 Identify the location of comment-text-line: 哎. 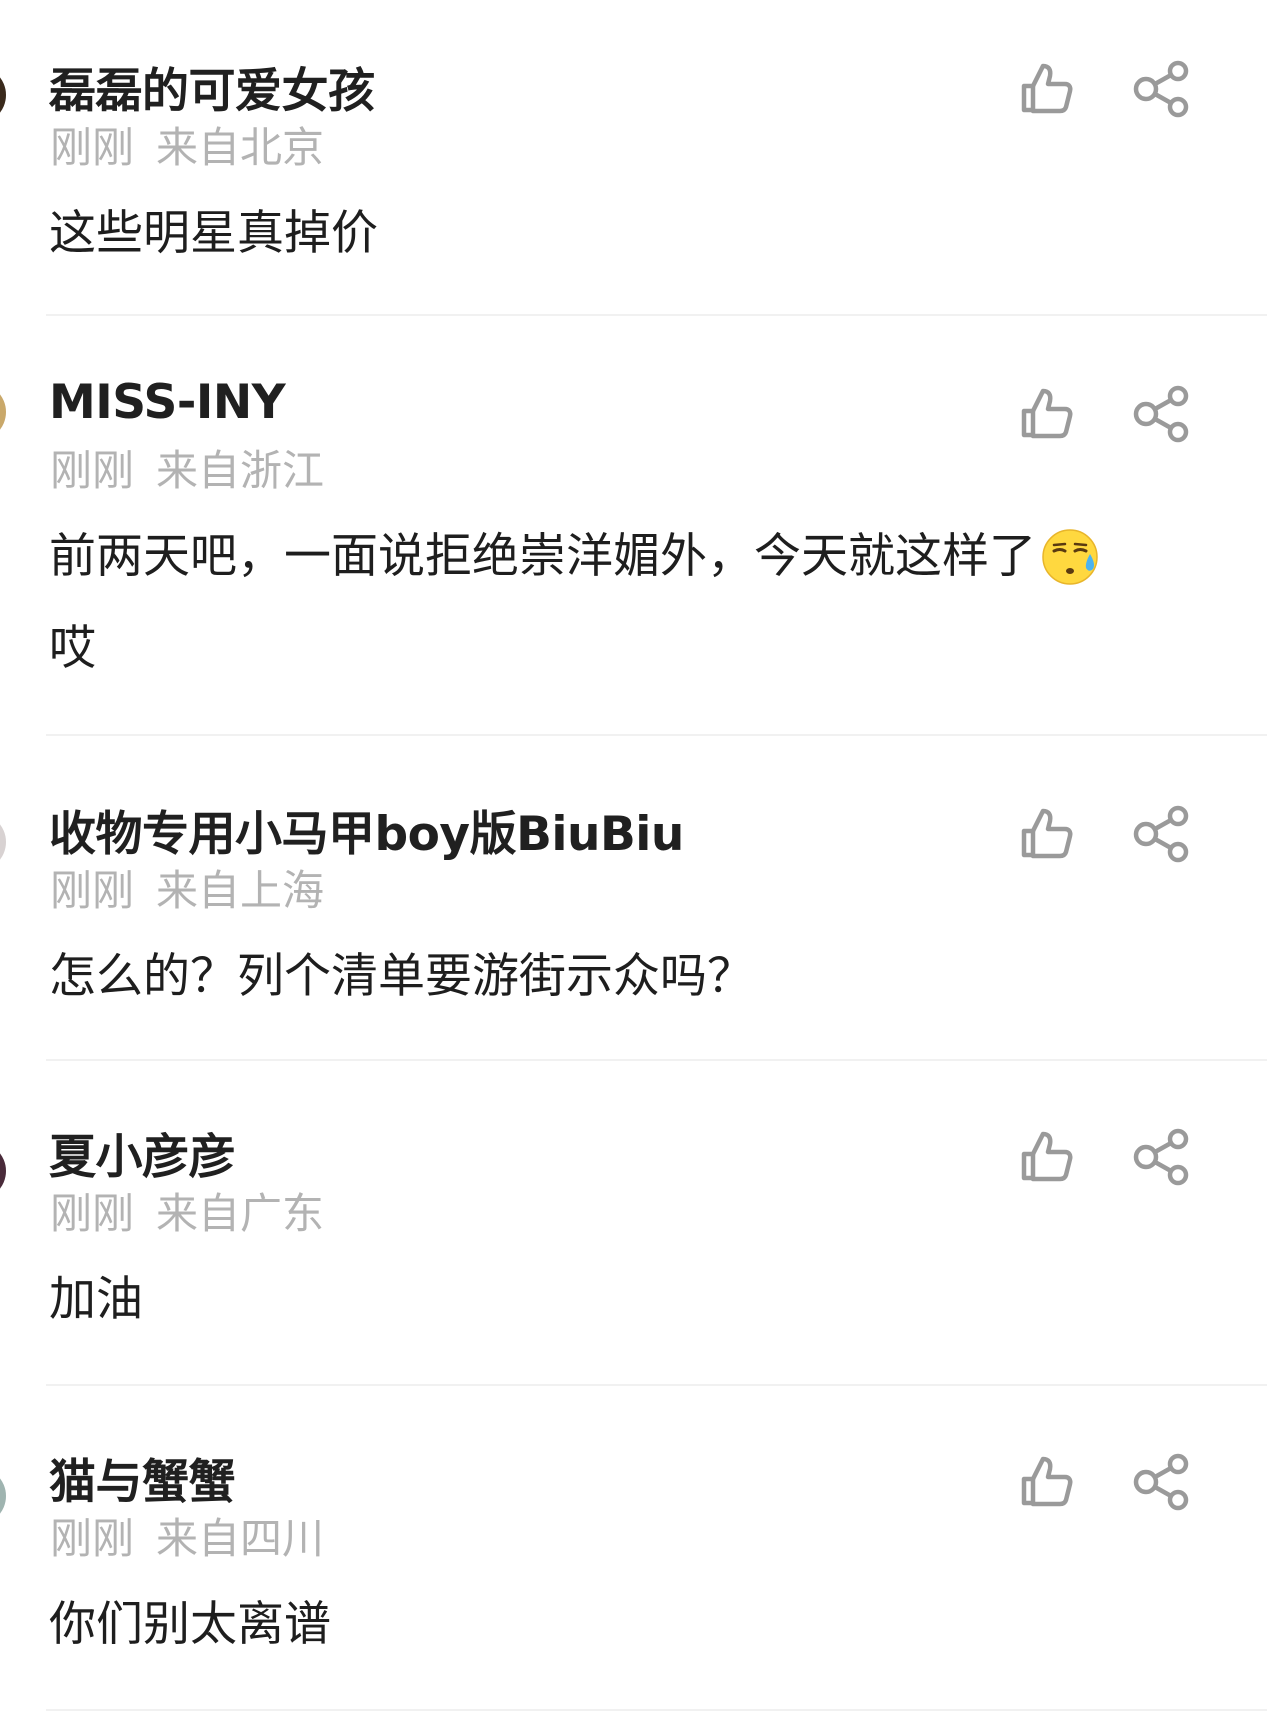
(72, 648).